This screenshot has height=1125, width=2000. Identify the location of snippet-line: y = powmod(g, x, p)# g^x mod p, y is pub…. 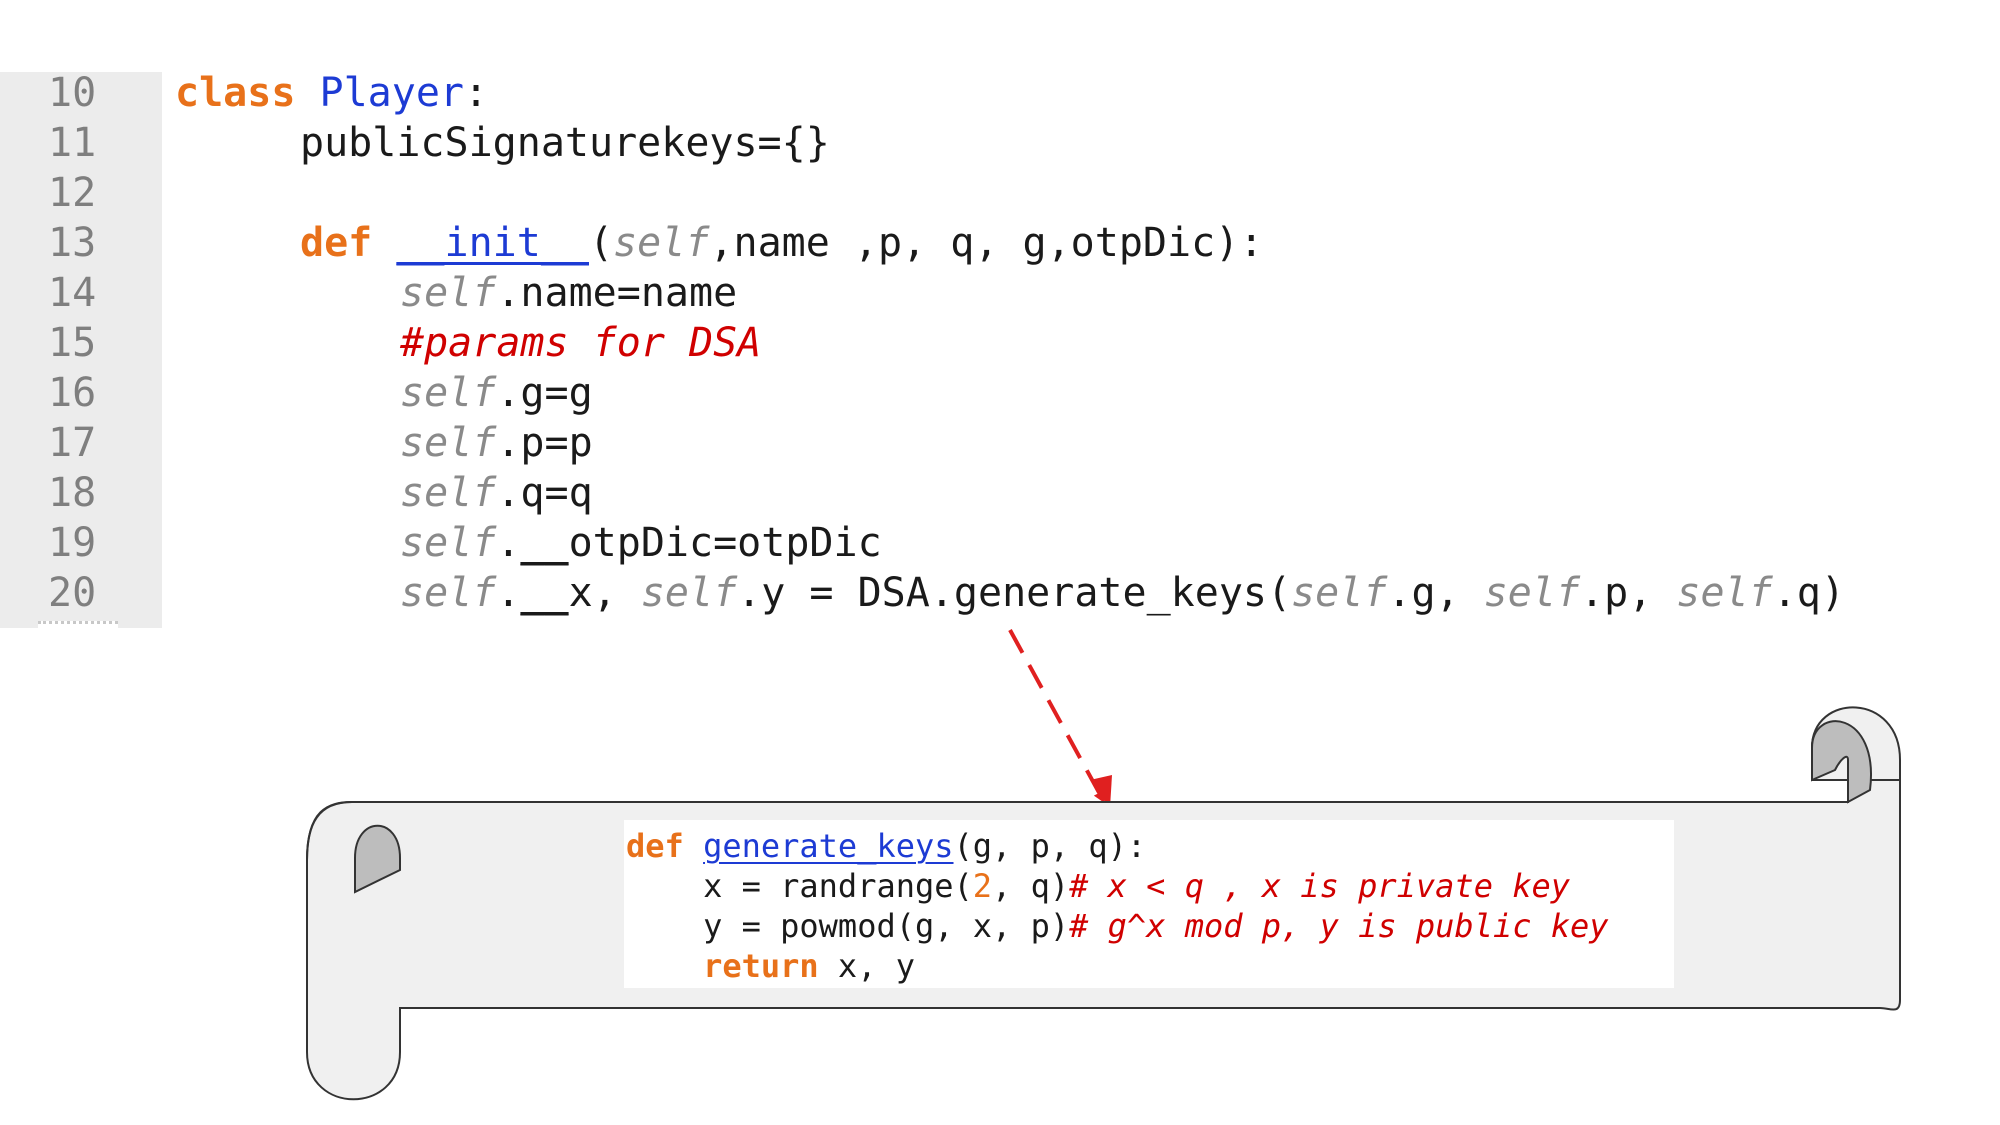
(1117, 926).